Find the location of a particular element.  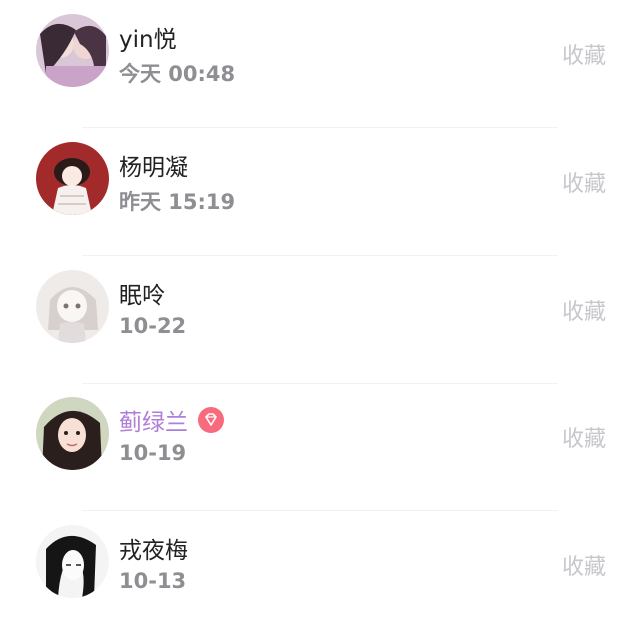

user-name: yin悦 is located at coordinates (148, 40).